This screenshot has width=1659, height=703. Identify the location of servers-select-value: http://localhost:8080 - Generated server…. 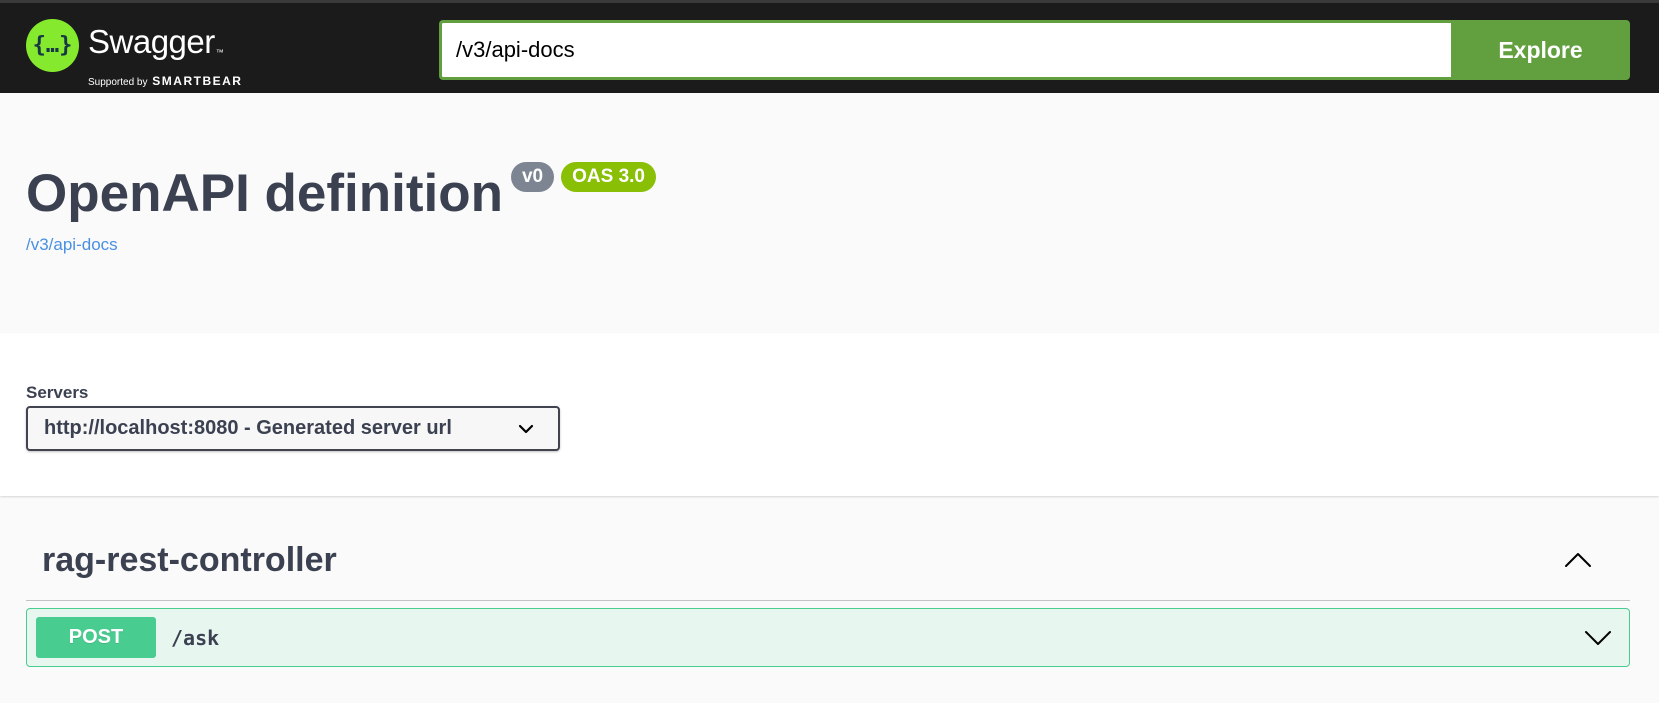
(248, 428).